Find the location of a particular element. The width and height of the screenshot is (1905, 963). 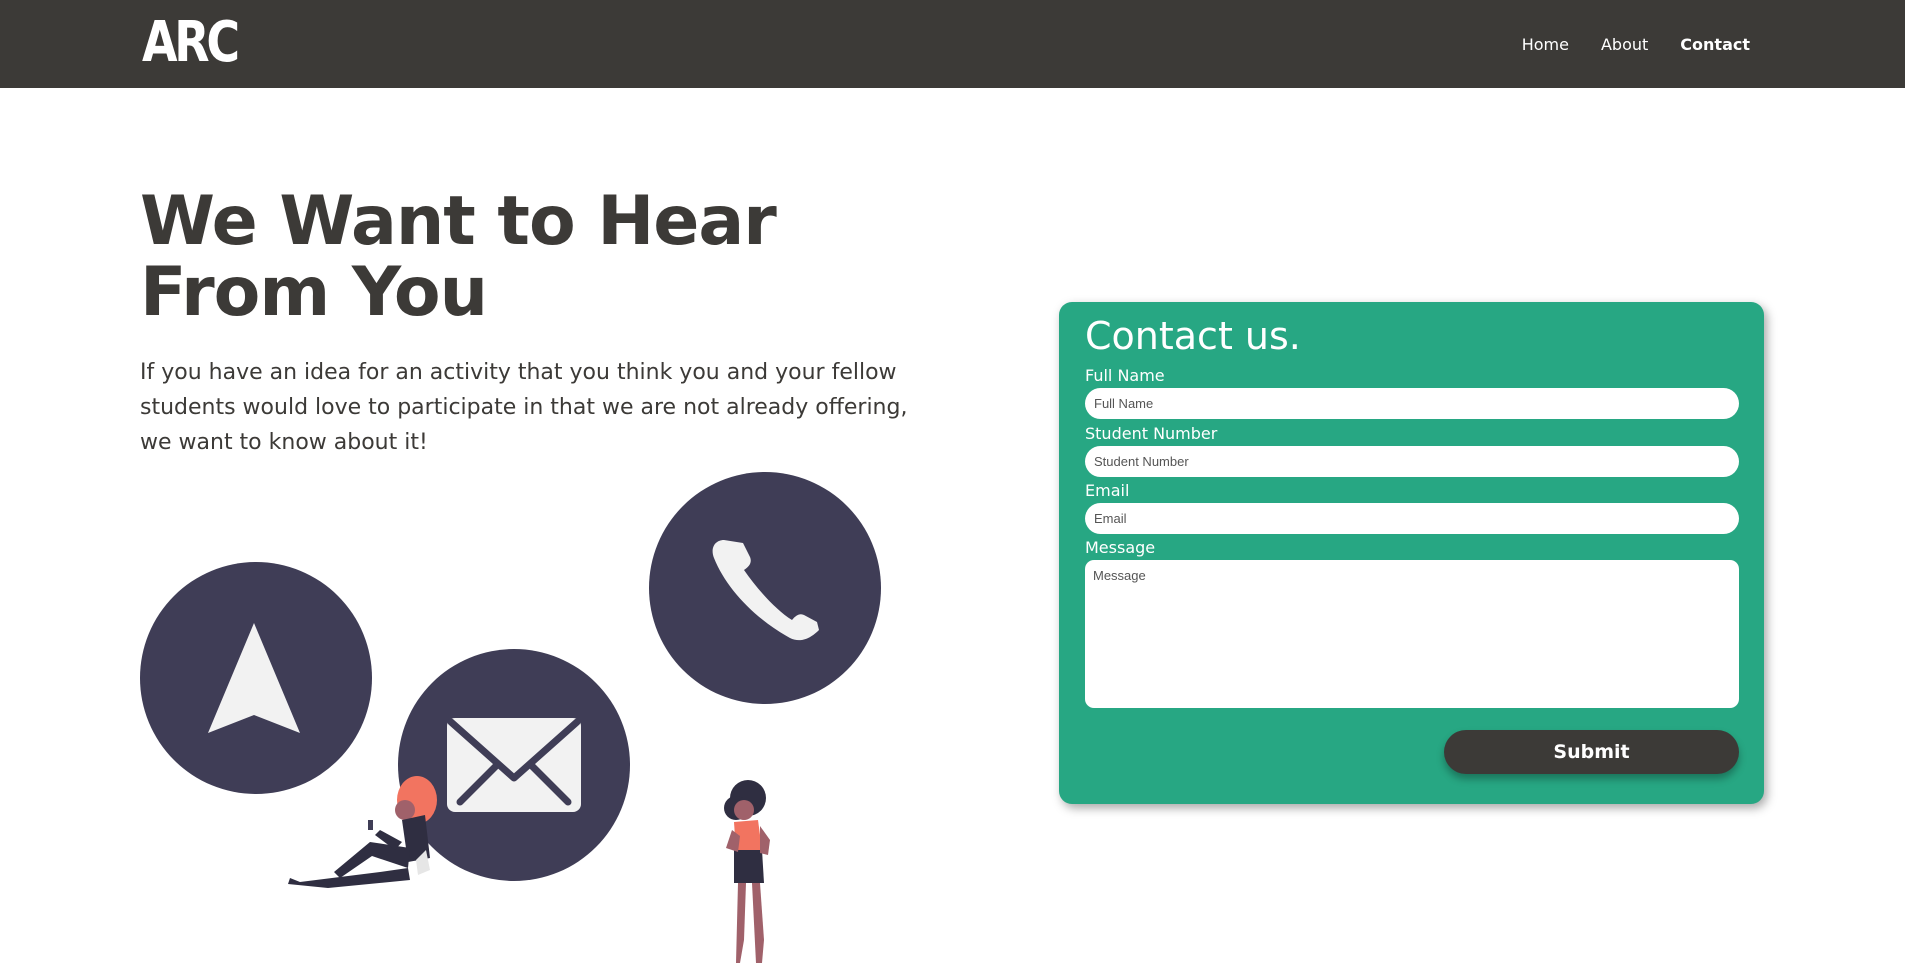

submit-button: Submit is located at coordinates (1591, 752).